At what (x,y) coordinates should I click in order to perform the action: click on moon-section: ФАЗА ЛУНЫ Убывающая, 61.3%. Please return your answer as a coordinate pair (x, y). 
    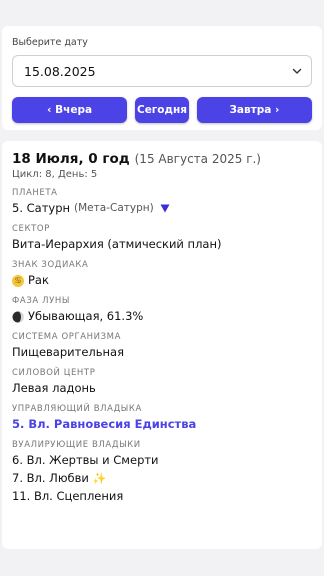
    Looking at the image, I should click on (162, 309).